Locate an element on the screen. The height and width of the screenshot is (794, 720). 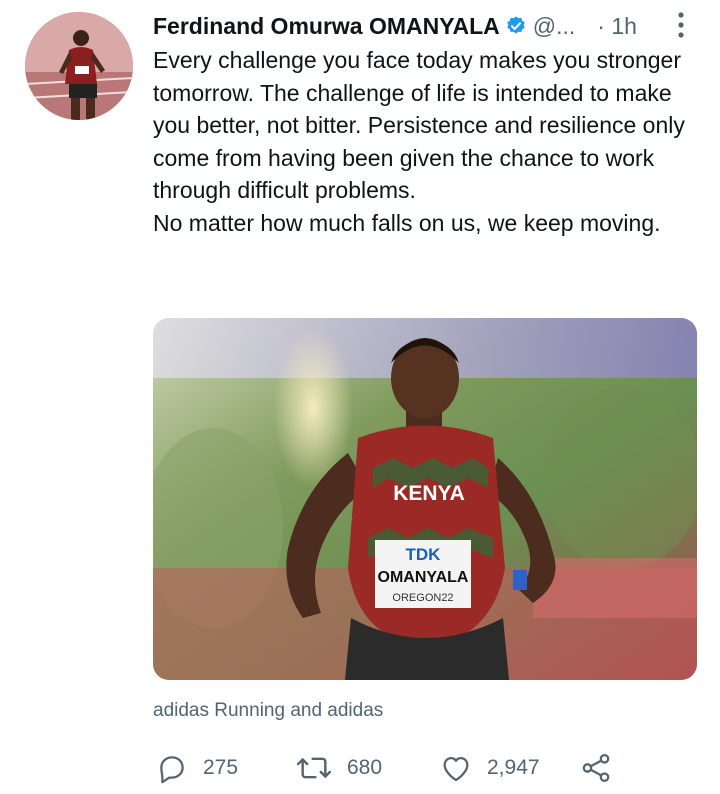
avatar is located at coordinates (79, 66).